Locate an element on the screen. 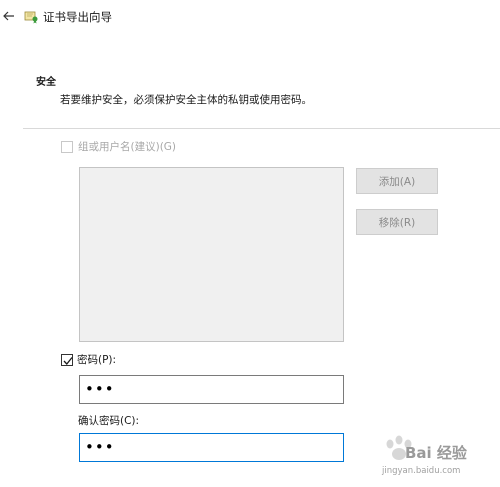 Image resolution: width=500 pixels, height=487 pixels. back-arrow-icon is located at coordinates (9, 16).